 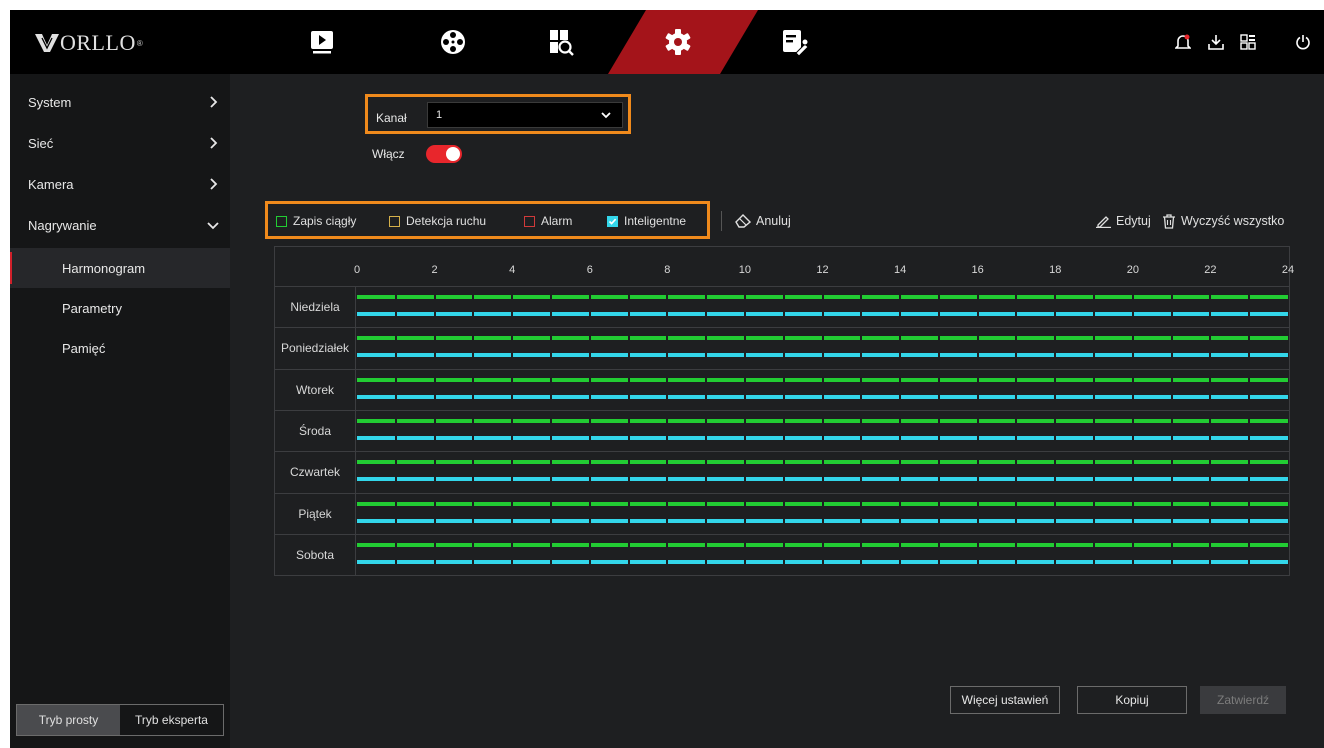 I want to click on motion-checkbox, so click(x=394, y=221).